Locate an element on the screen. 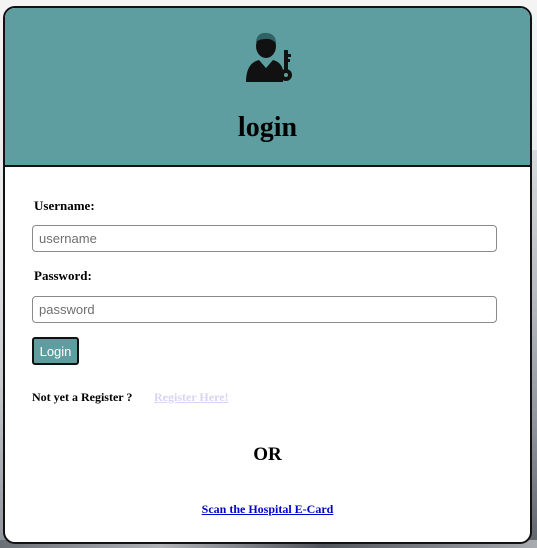 The image size is (537, 548). user-with-key-icon is located at coordinates (269, 57).